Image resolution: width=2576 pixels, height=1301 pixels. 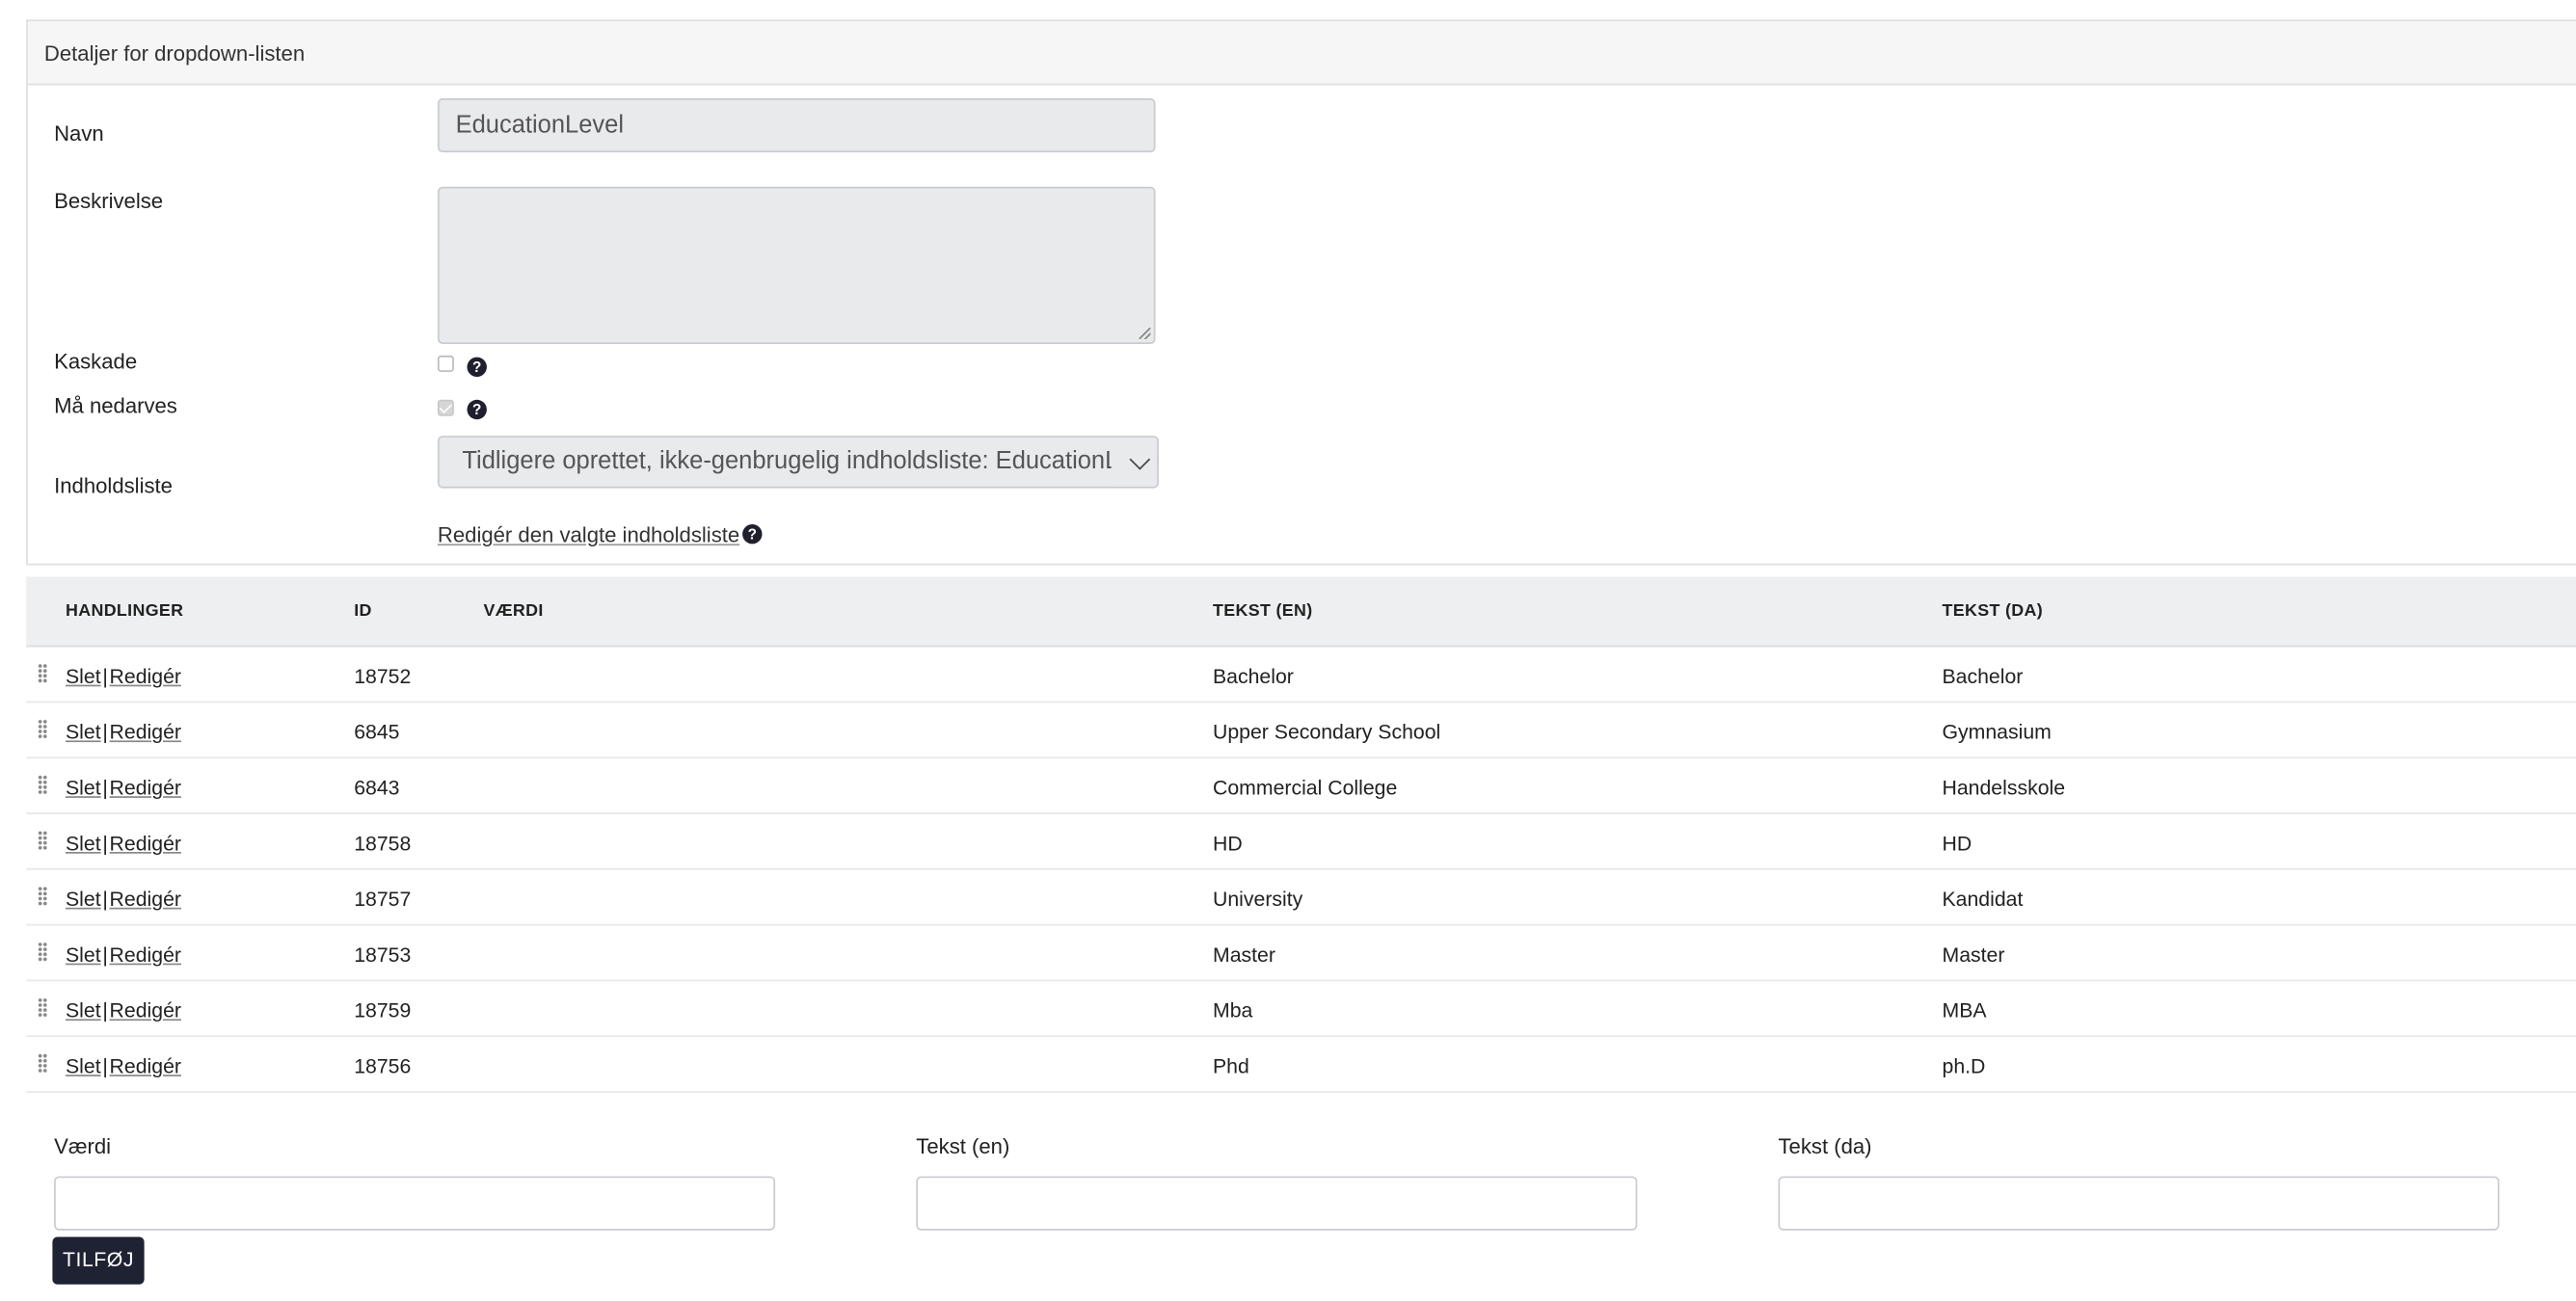 What do you see at coordinates (1974, 955) in the screenshot?
I see `row-text-da: Master` at bounding box center [1974, 955].